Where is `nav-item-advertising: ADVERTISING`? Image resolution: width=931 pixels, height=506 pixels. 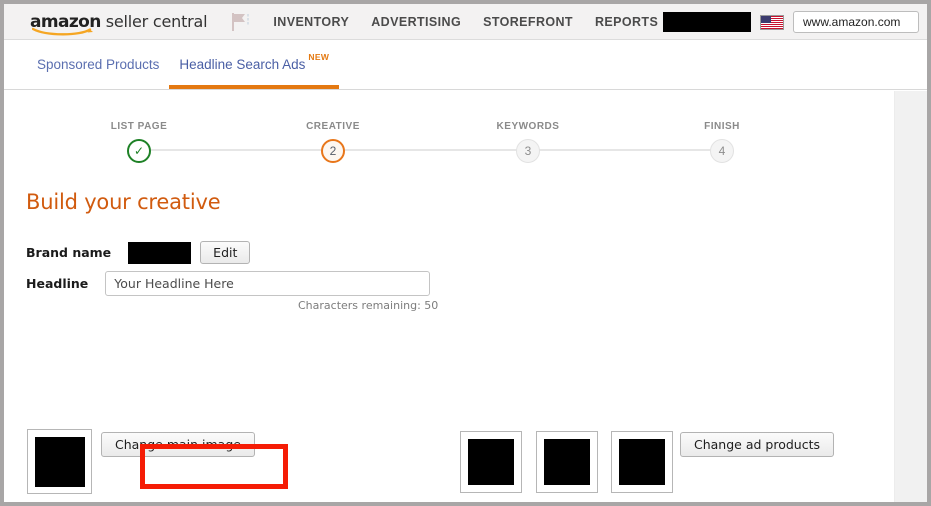
nav-item-advertising: ADVERTISING is located at coordinates (416, 22).